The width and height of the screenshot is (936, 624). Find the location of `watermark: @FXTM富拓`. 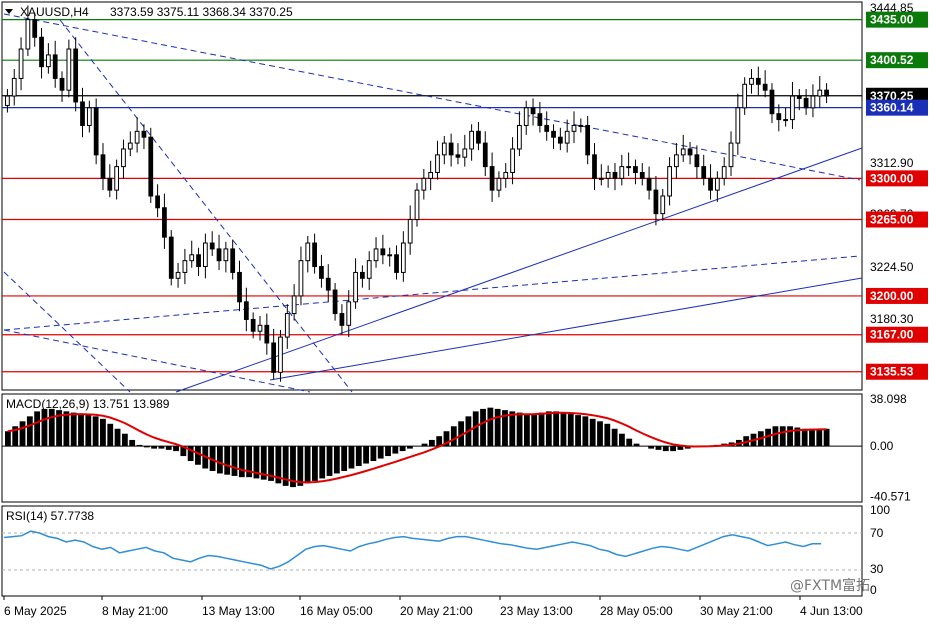

watermark: @FXTM富拓 is located at coordinates (830, 585).